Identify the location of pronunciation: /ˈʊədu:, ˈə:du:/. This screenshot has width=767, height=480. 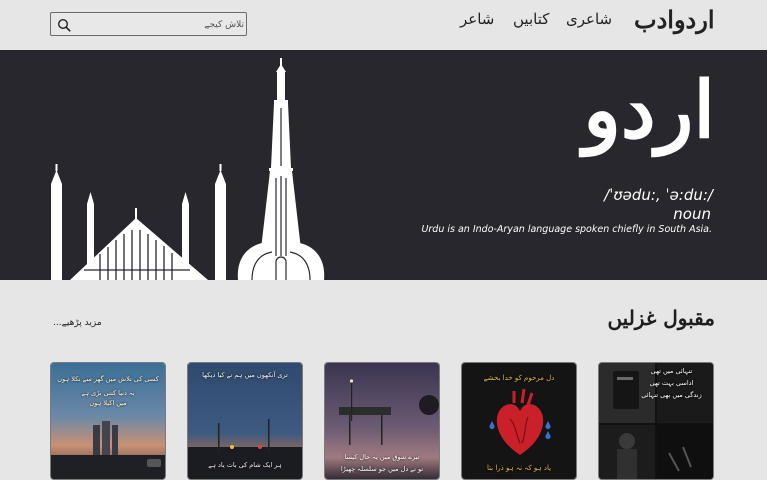
(658, 195).